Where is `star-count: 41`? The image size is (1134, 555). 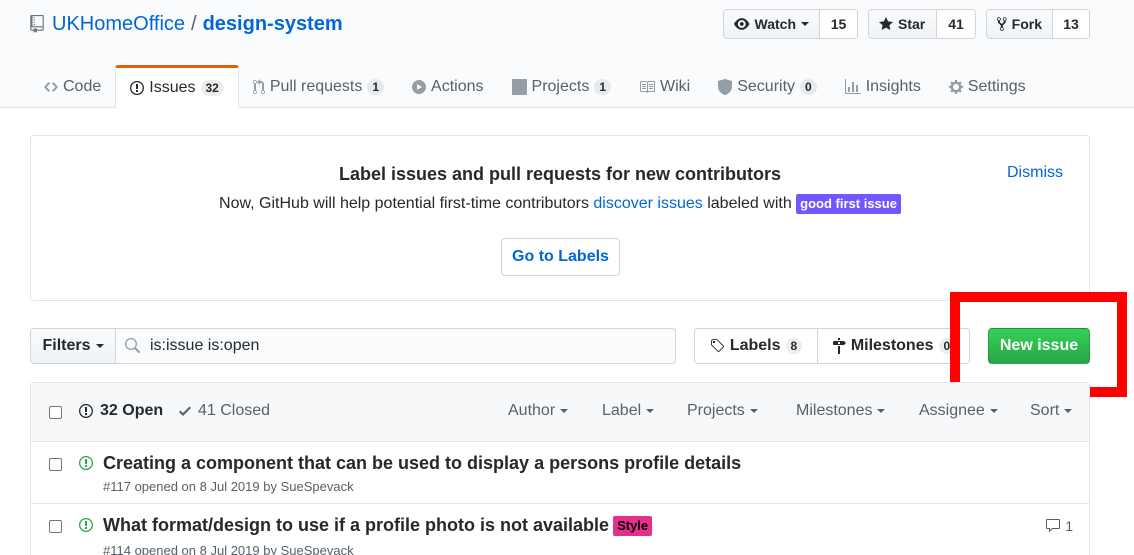
star-count: 41 is located at coordinates (956, 24).